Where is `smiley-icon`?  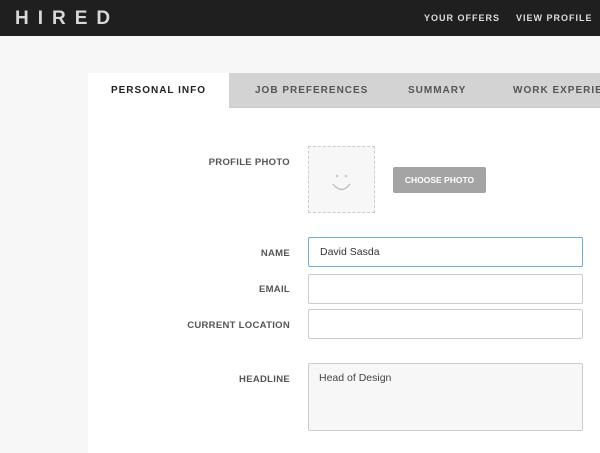
smiley-icon is located at coordinates (341, 182).